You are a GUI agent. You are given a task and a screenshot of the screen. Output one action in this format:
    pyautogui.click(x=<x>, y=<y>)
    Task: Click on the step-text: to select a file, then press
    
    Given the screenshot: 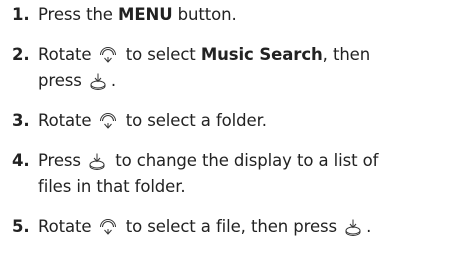 What is the action you would take?
    pyautogui.click(x=231, y=226)
    